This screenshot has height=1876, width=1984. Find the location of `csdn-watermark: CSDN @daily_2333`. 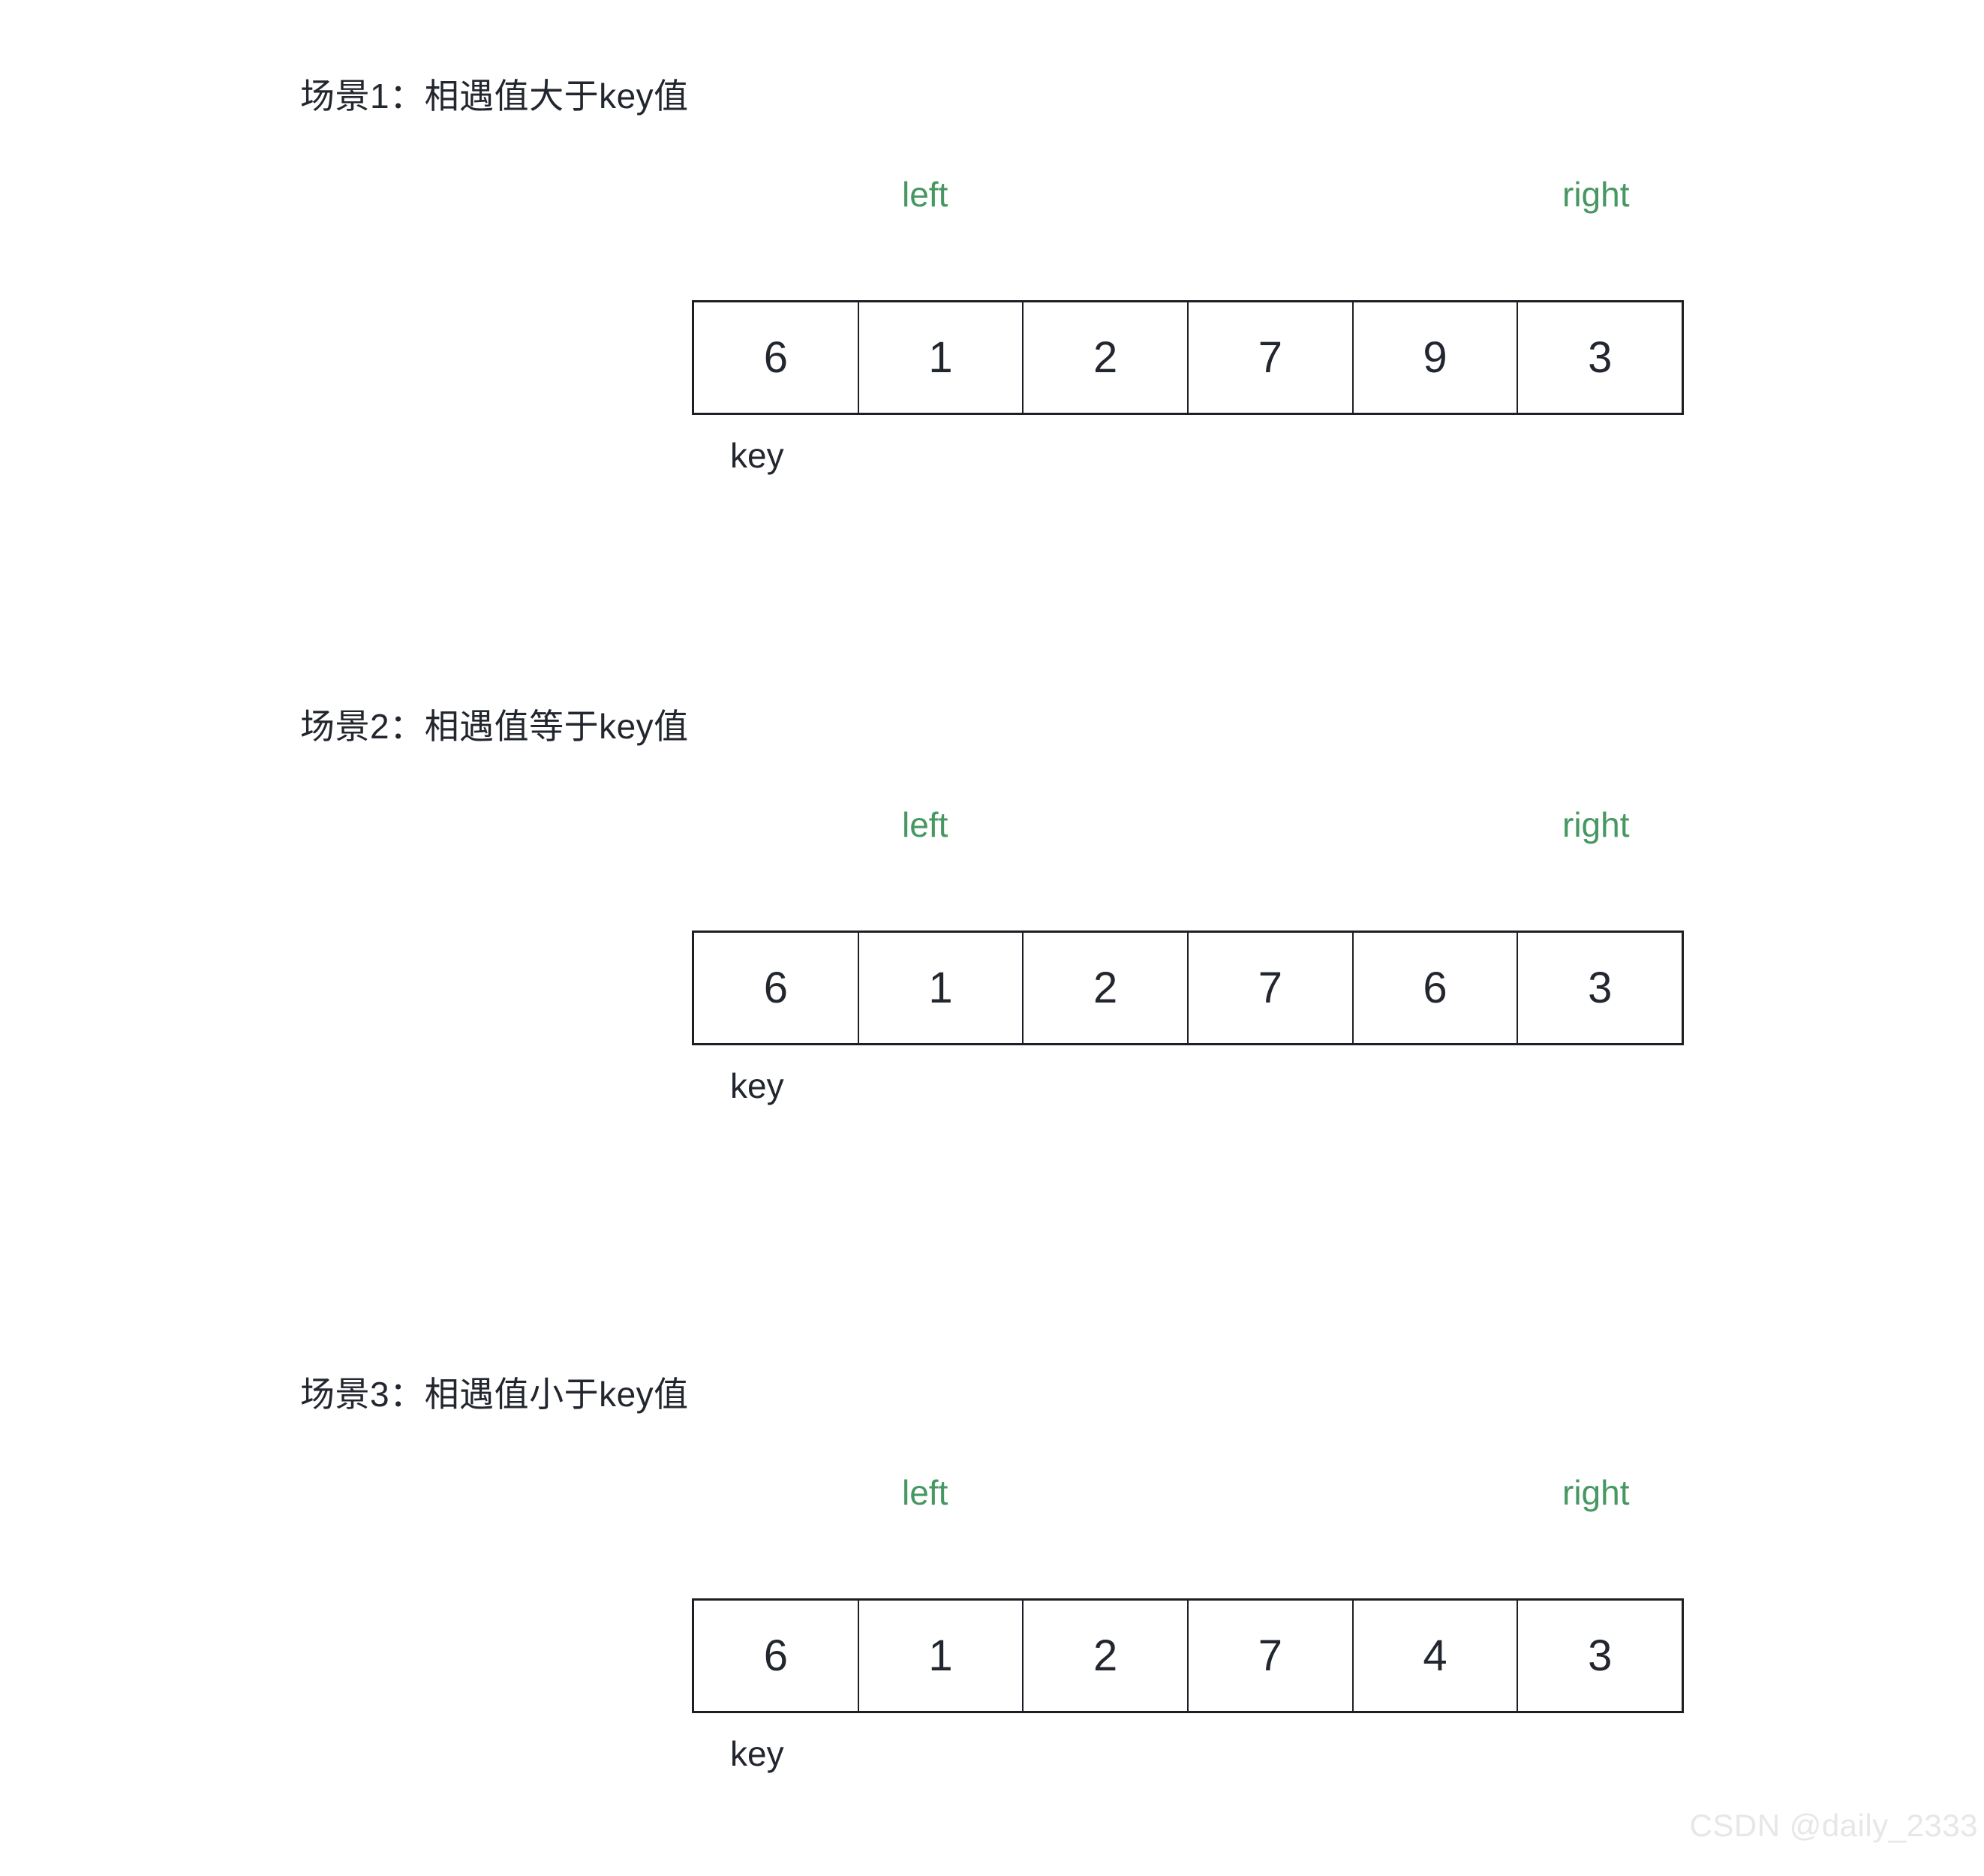

csdn-watermark: CSDN @daily_2333 is located at coordinates (1833, 1825).